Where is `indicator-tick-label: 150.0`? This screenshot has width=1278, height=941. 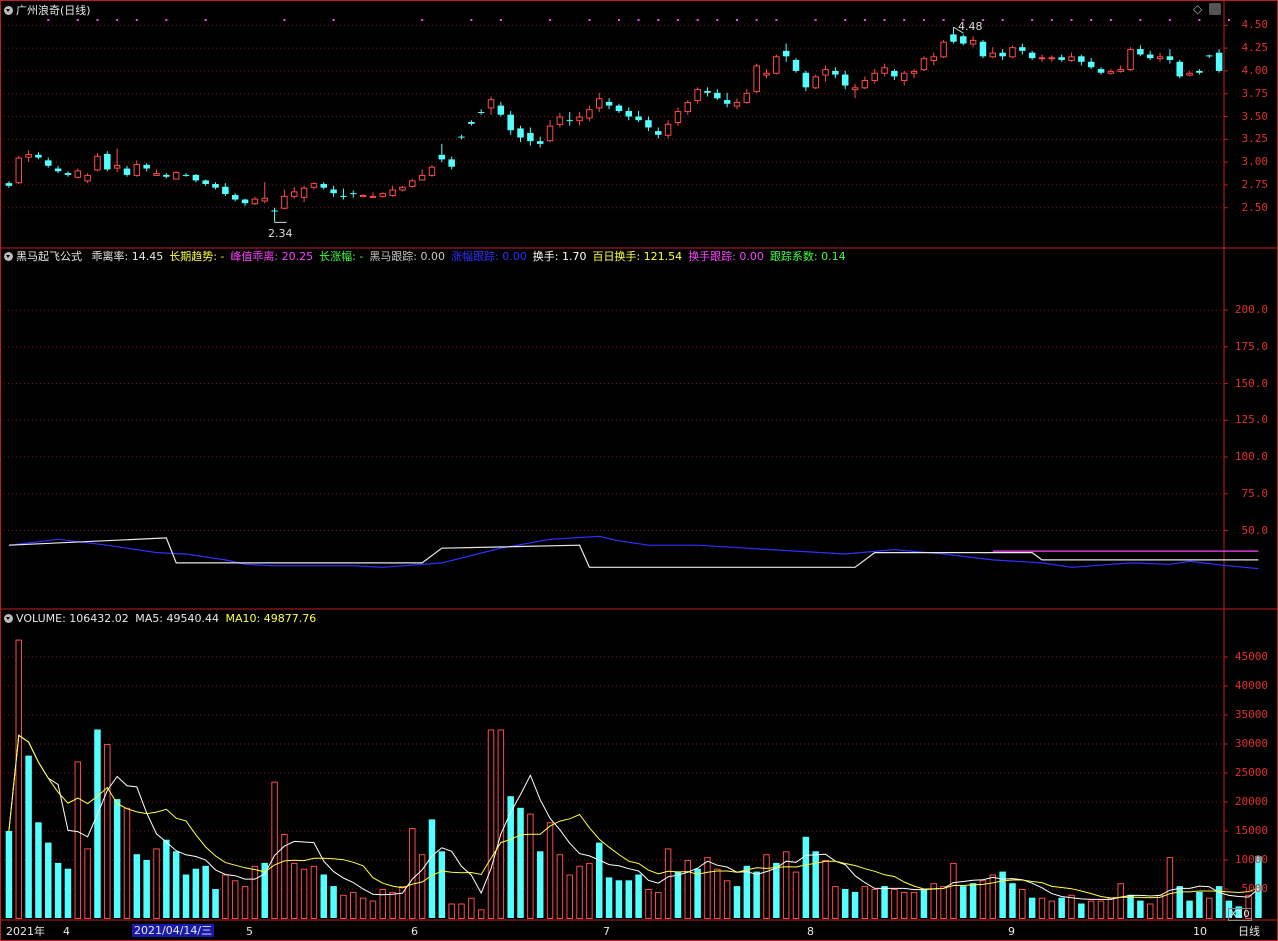
indicator-tick-label: 150.0 is located at coordinates (1251, 383).